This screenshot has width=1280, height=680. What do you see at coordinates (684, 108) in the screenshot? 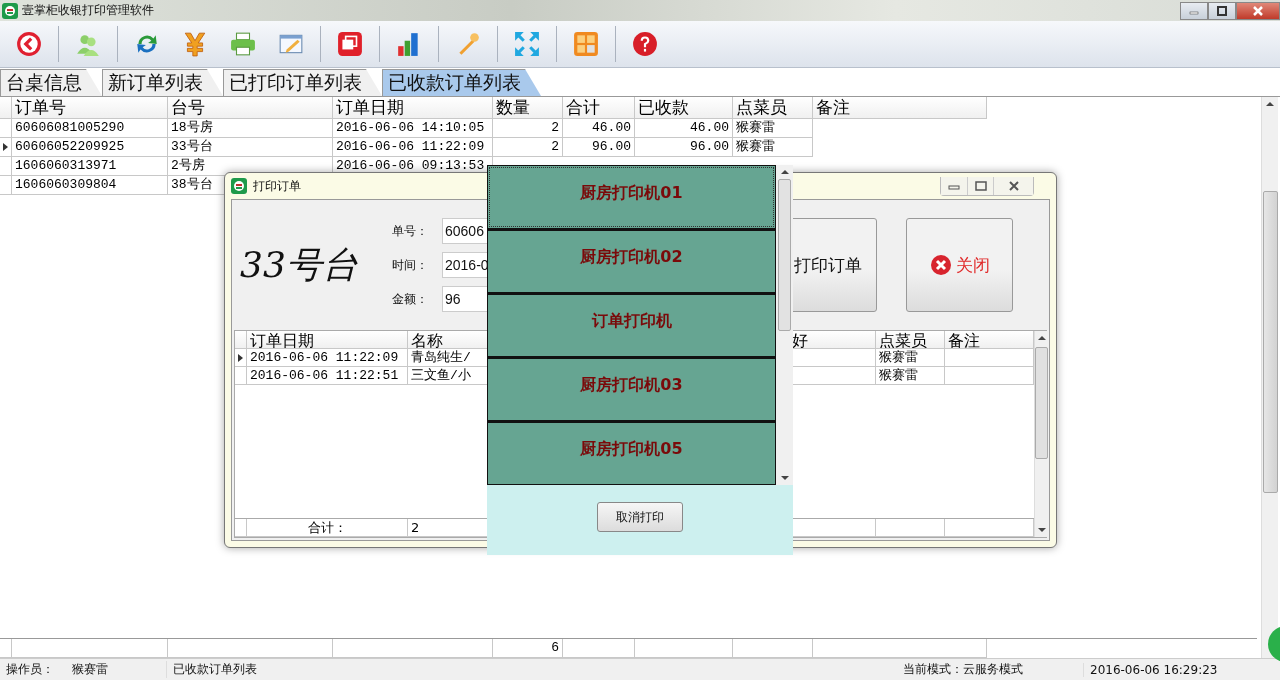
I see `column-header: 已收款` at bounding box center [684, 108].